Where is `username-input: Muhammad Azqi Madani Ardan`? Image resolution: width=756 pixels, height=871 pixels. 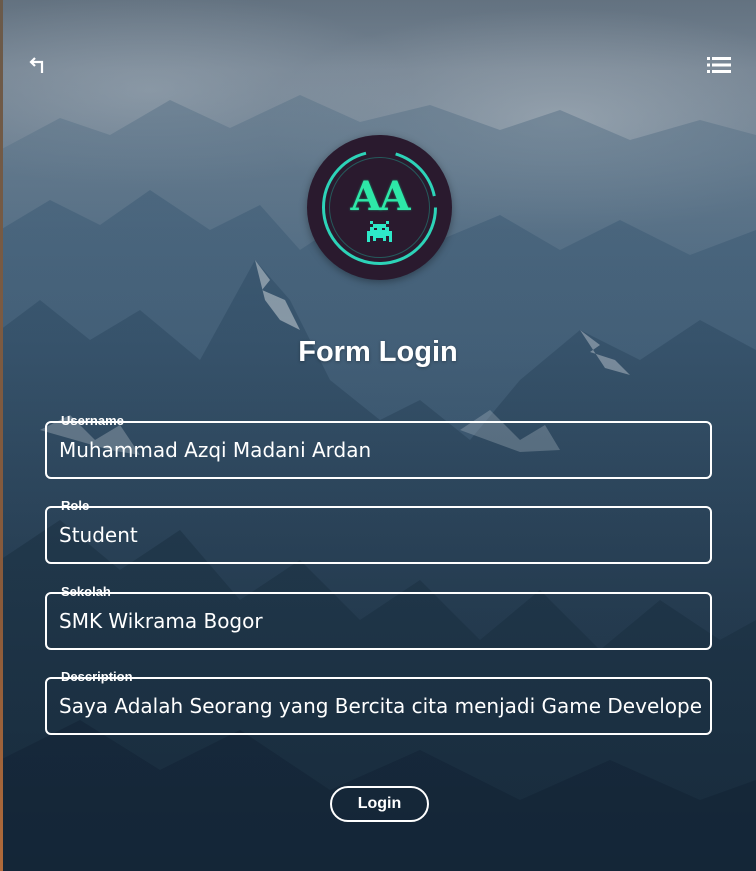 username-input: Muhammad Azqi Madani Ardan is located at coordinates (381, 450).